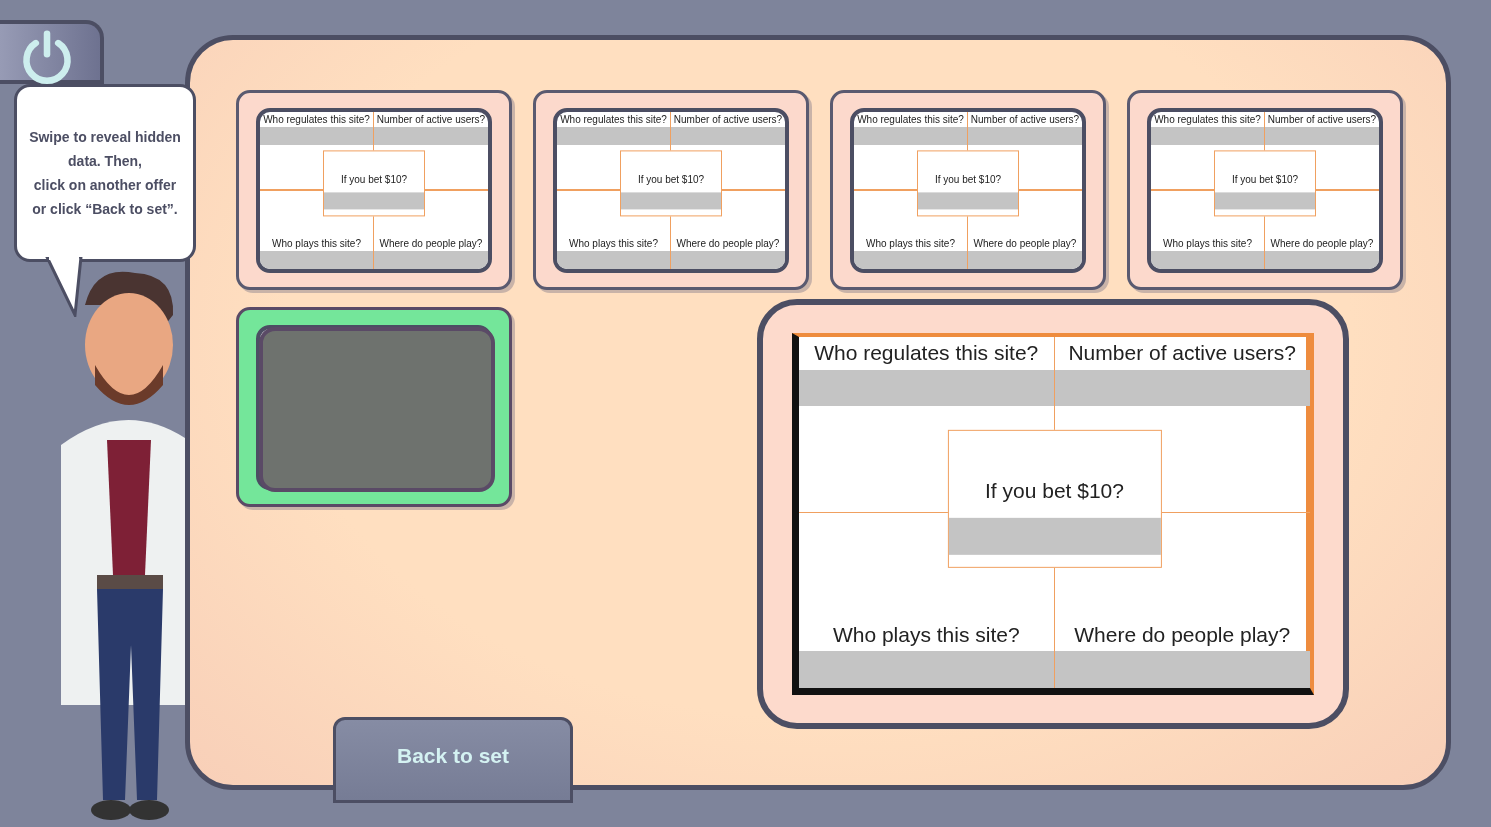  What do you see at coordinates (374, 407) in the screenshot?
I see `offer-card` at bounding box center [374, 407].